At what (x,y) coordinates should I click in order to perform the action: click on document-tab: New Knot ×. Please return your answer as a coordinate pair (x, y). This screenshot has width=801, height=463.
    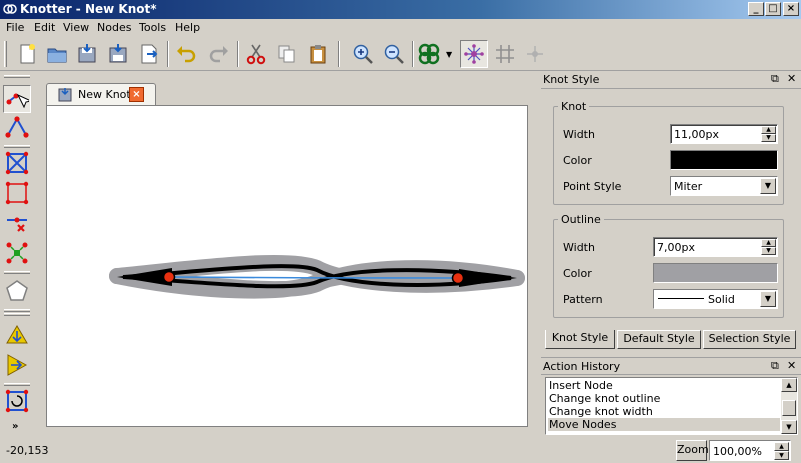
    Looking at the image, I should click on (101, 94).